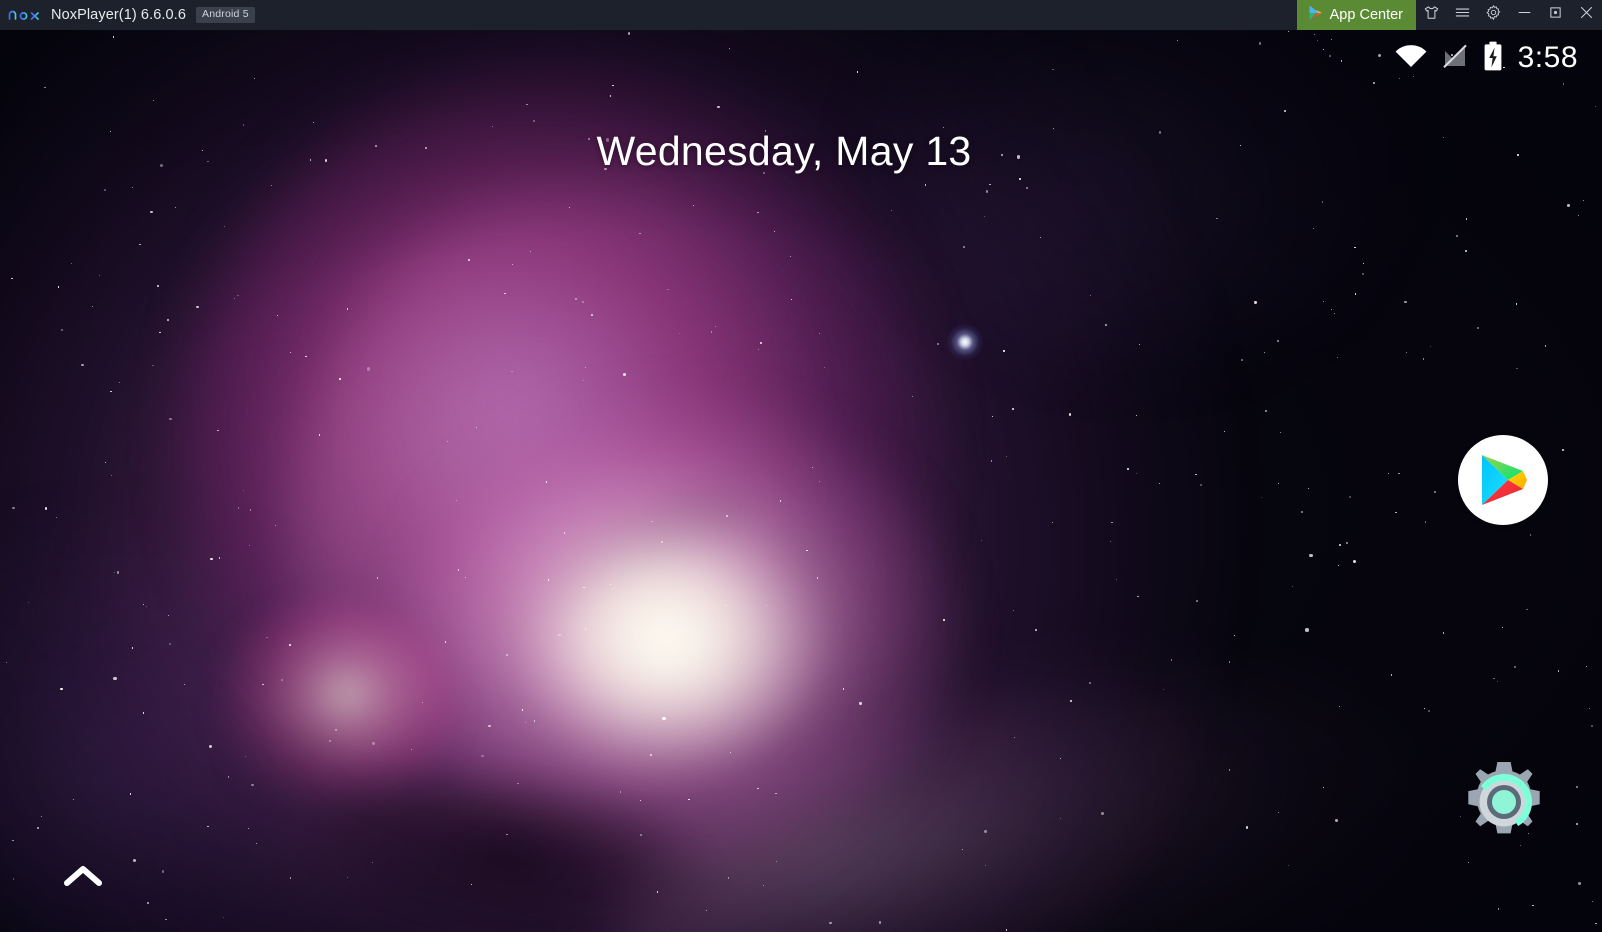  I want to click on tshirt-icon, so click(1431, 15).